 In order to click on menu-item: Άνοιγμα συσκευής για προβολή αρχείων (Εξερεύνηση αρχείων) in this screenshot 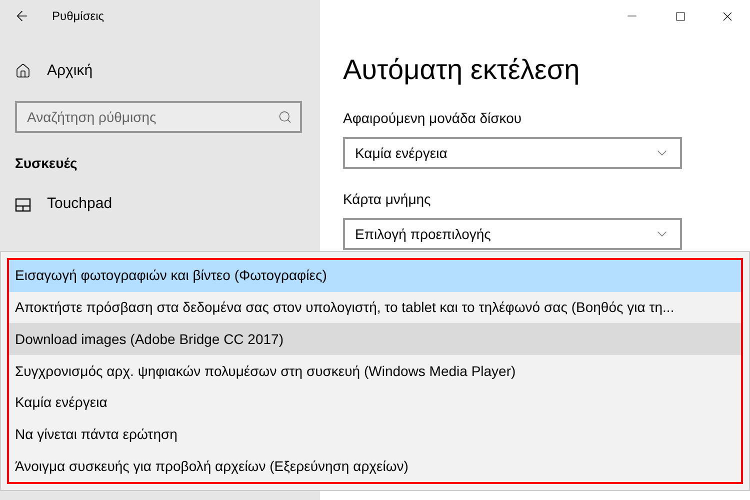, I will do `click(375, 466)`.